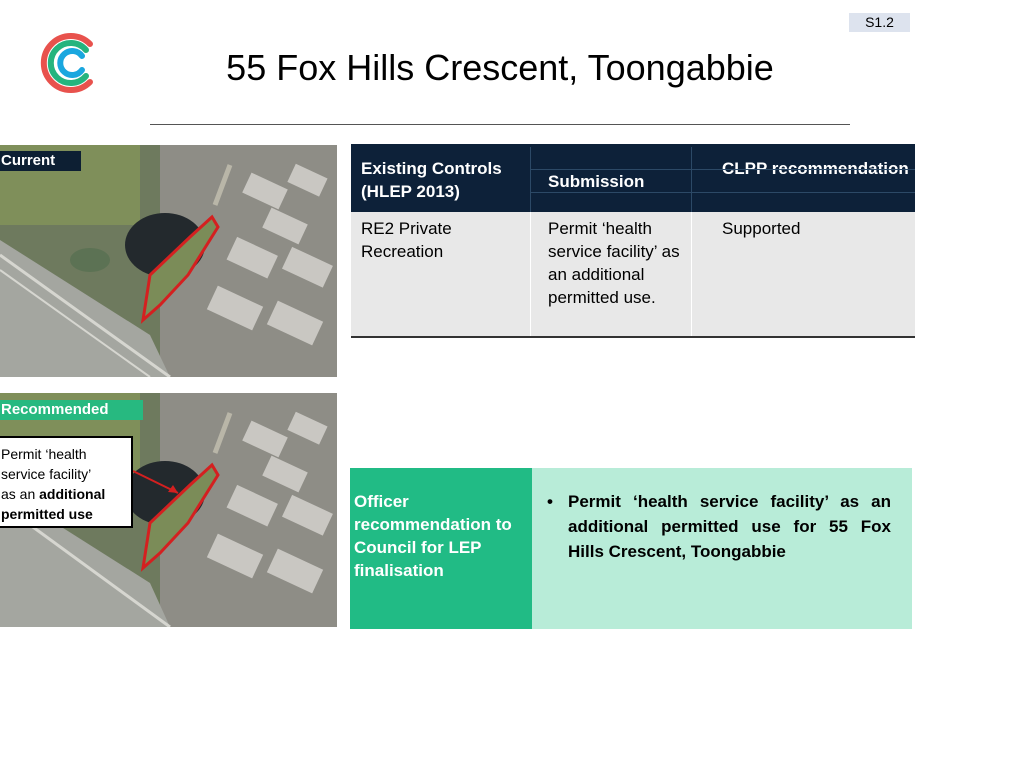 The height and width of the screenshot is (773, 1020). What do you see at coordinates (761, 228) in the screenshot?
I see `cell-clpp-recommendation: Supported` at bounding box center [761, 228].